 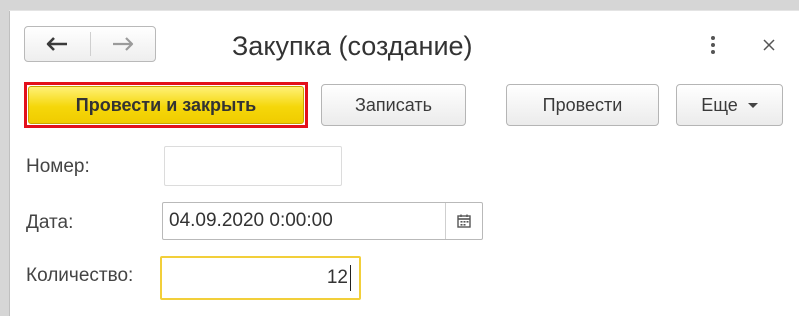 I want to click on close-icon, so click(x=769, y=45).